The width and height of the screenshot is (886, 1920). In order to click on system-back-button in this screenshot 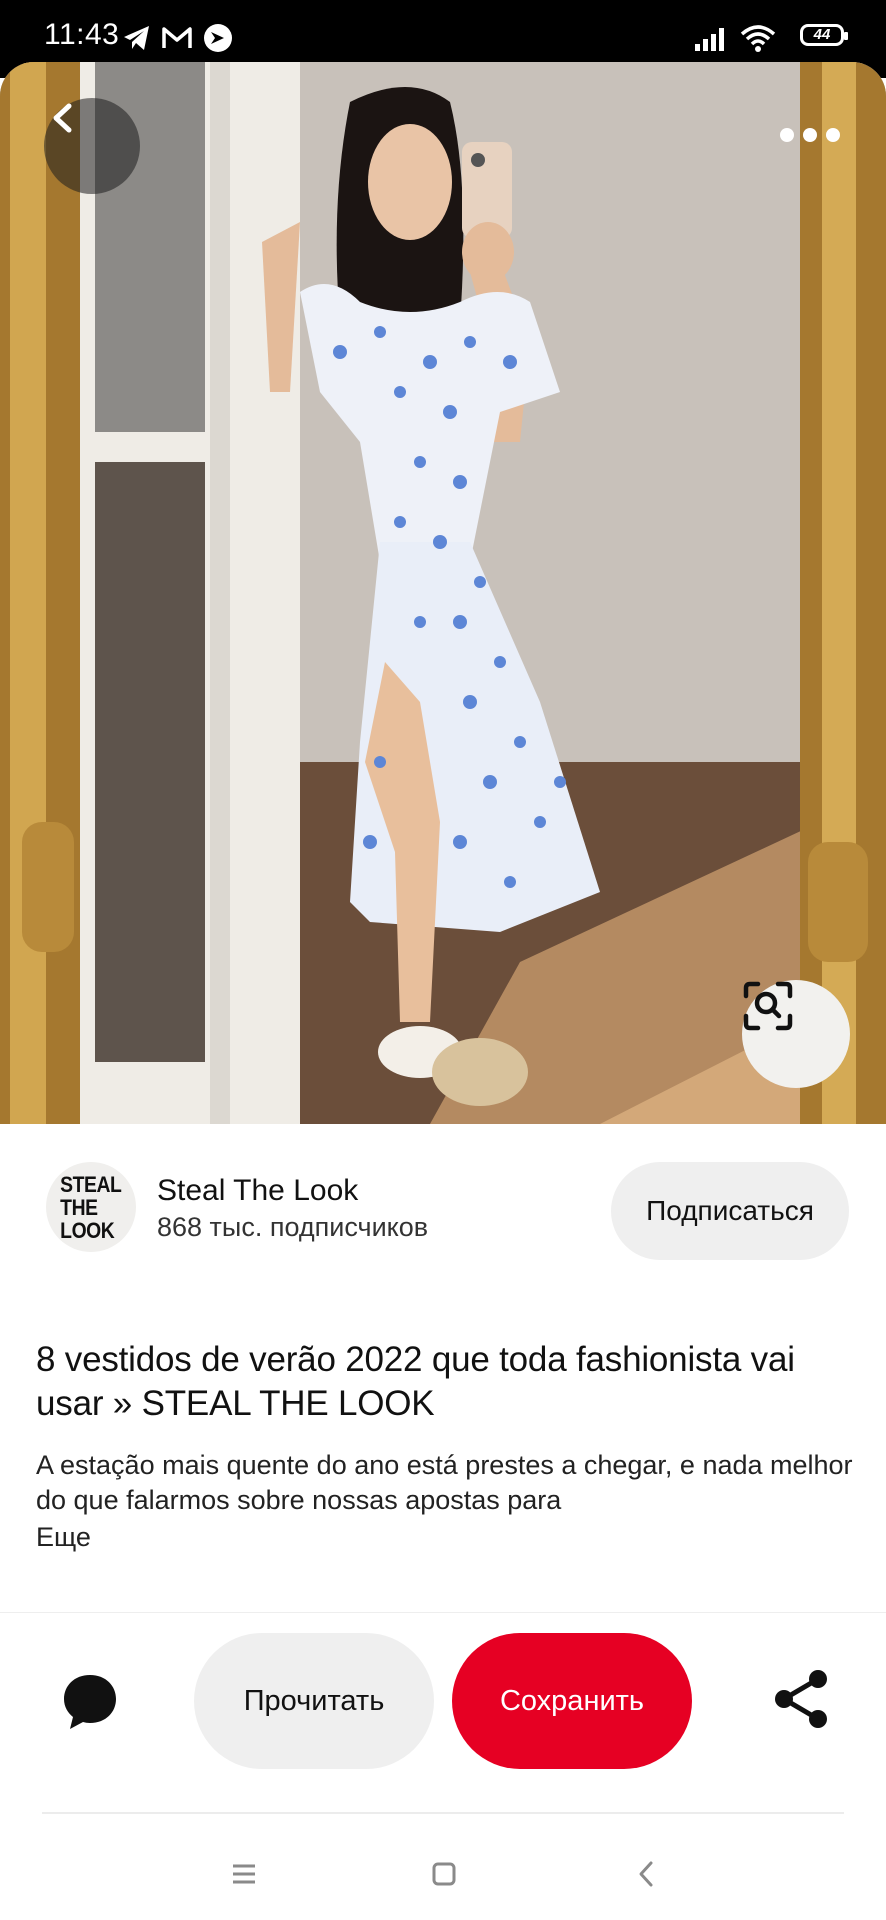, I will do `click(646, 1874)`.